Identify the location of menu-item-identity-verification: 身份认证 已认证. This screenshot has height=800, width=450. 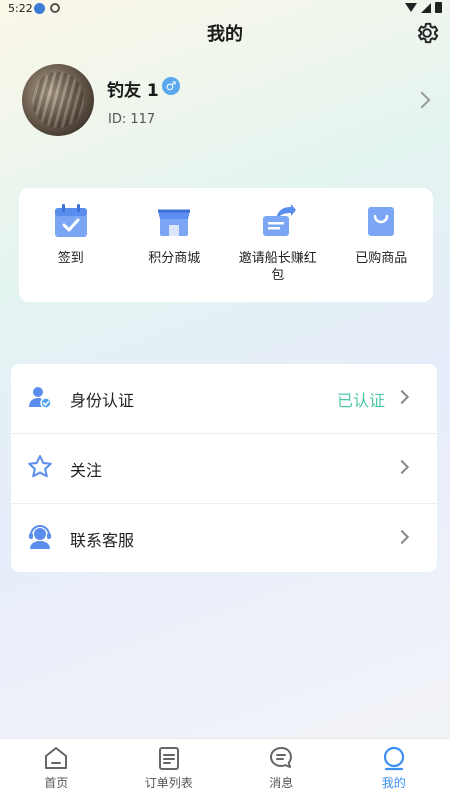
(224, 398).